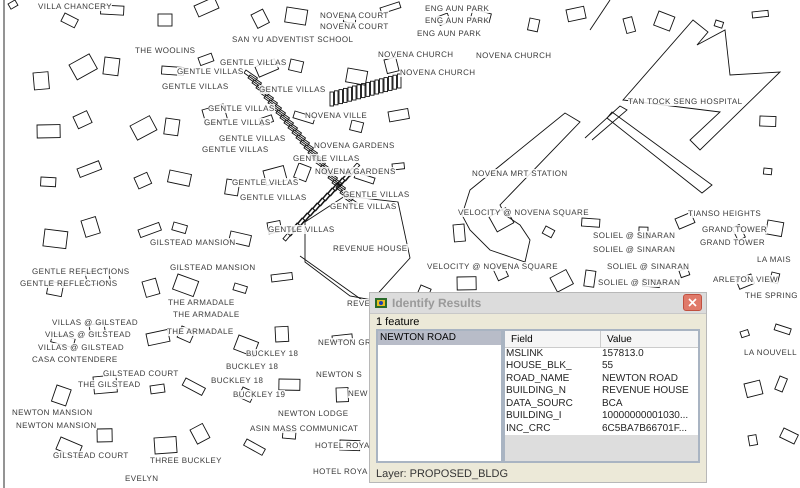 The height and width of the screenshot is (488, 800). Describe the element at coordinates (336, 115) in the screenshot. I see `map-label: NOVENA VILLE` at that location.